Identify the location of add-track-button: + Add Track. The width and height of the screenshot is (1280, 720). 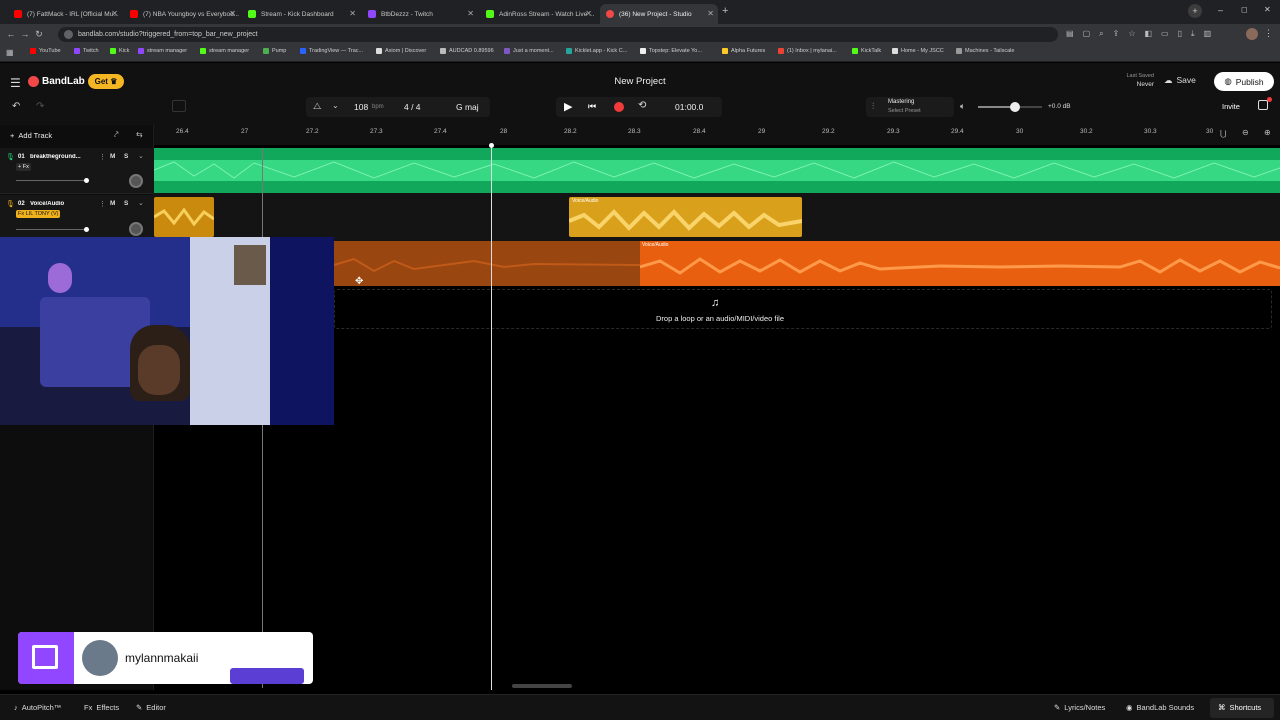
(31, 135).